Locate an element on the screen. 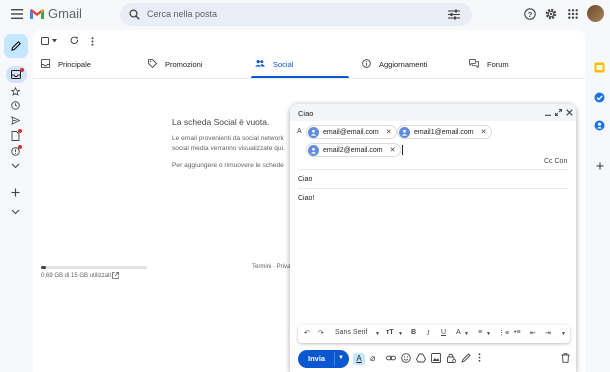  more-vert-icon is located at coordinates (92, 41).